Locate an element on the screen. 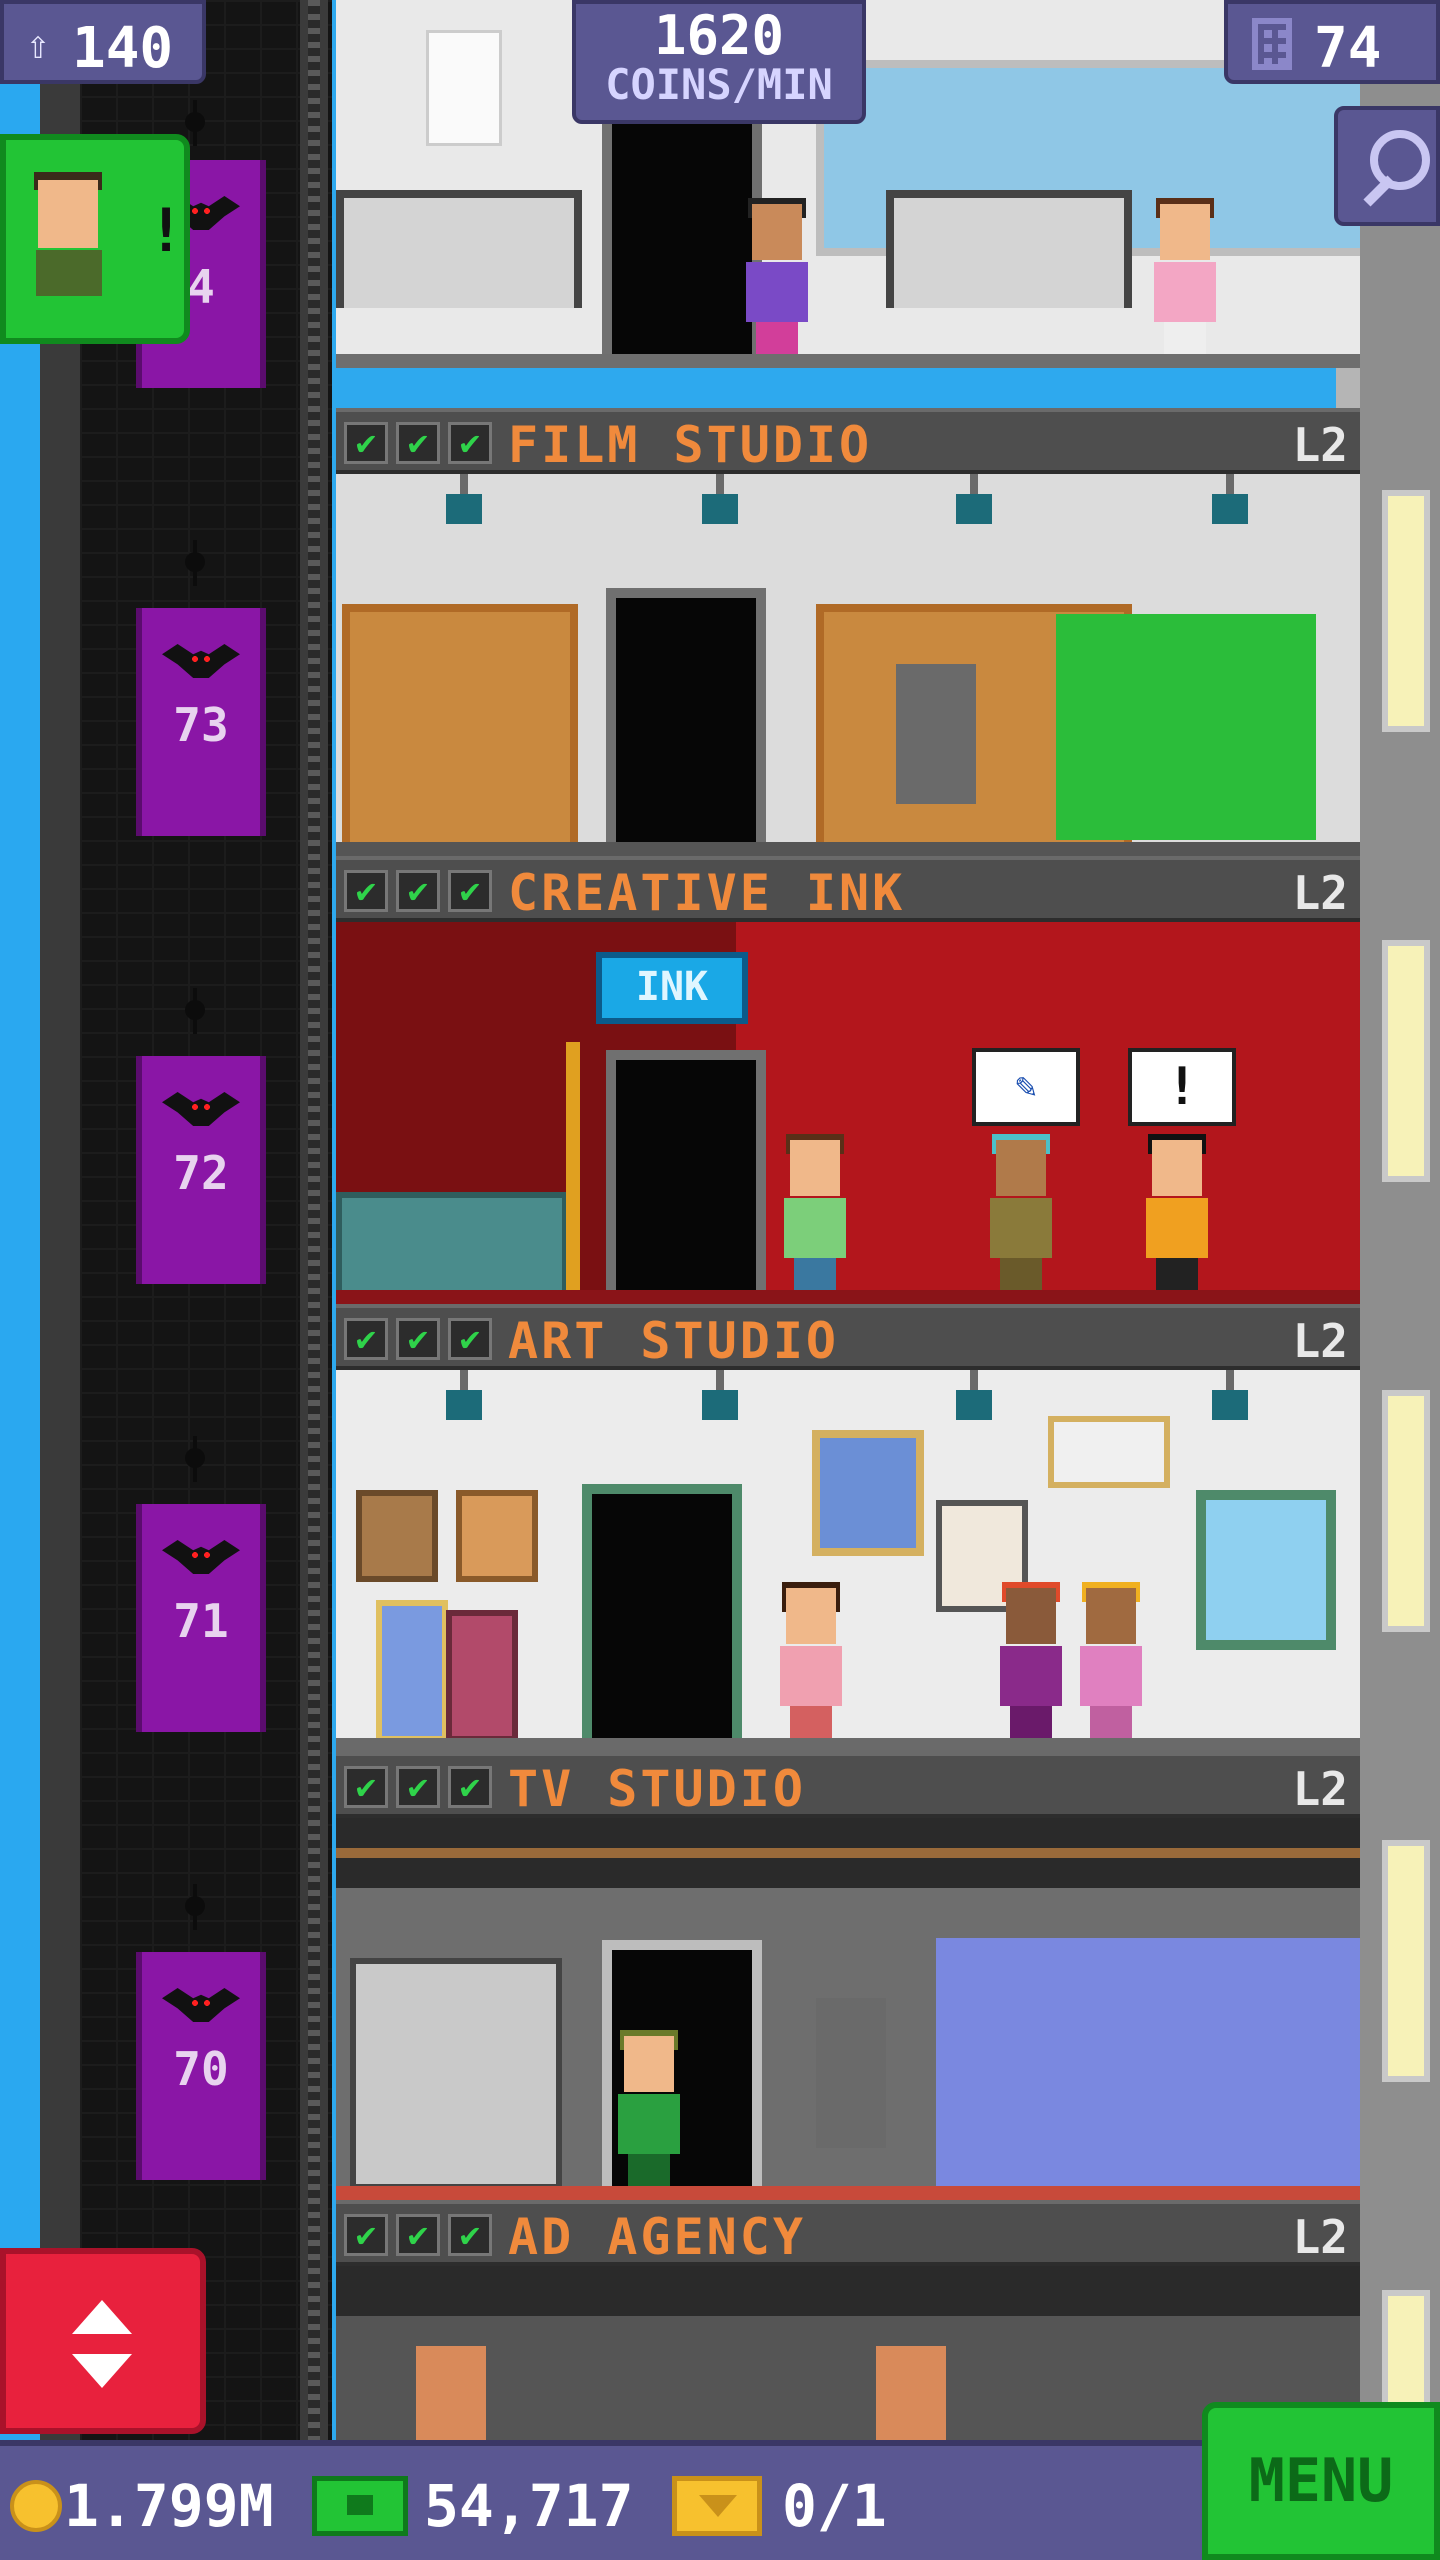 The height and width of the screenshot is (2560, 1440). coins-rate-unit: COINS/MIN is located at coordinates (719, 84).